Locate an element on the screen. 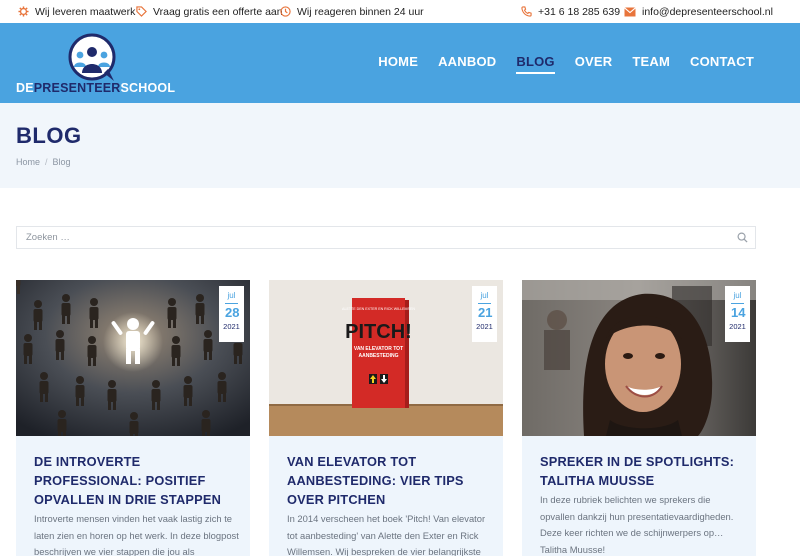  post-title: SPREKER IN DE SPOTLIGHTS: TALITHA MUUSSE is located at coordinates (642, 471).